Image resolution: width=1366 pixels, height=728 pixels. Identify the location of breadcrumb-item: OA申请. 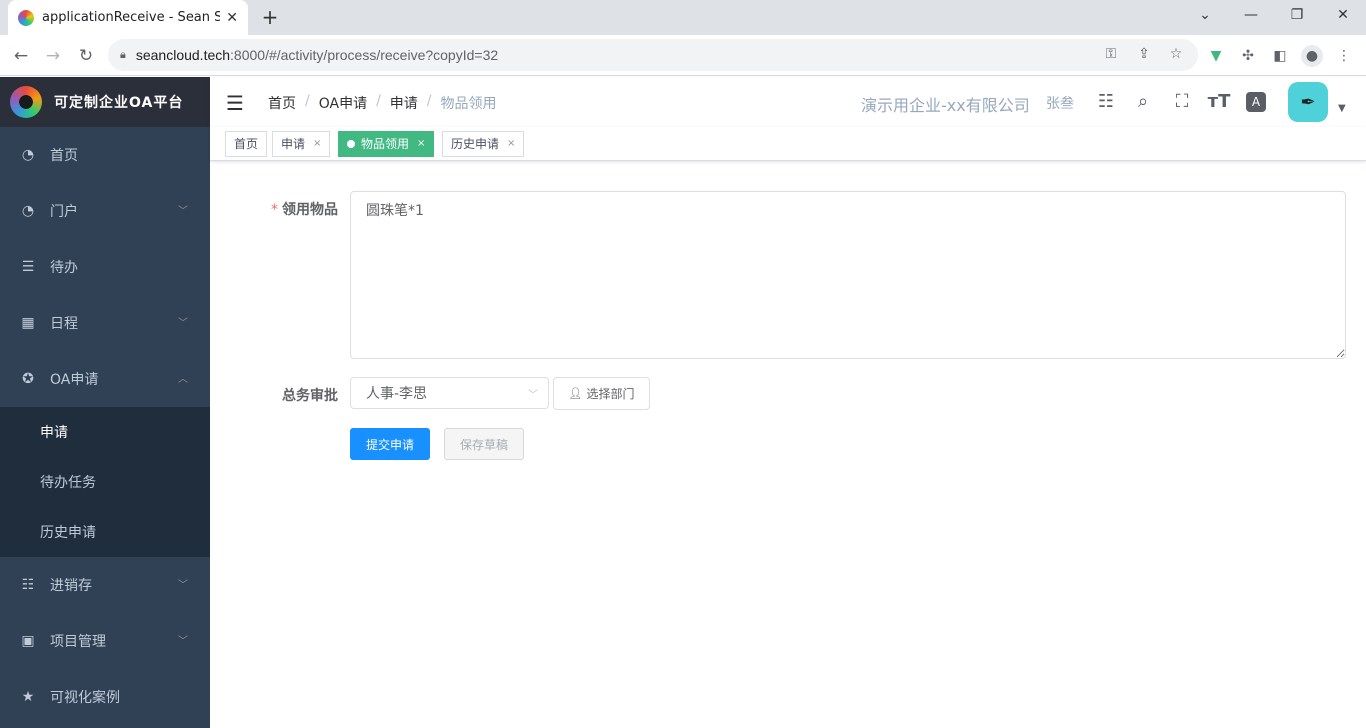
(343, 103).